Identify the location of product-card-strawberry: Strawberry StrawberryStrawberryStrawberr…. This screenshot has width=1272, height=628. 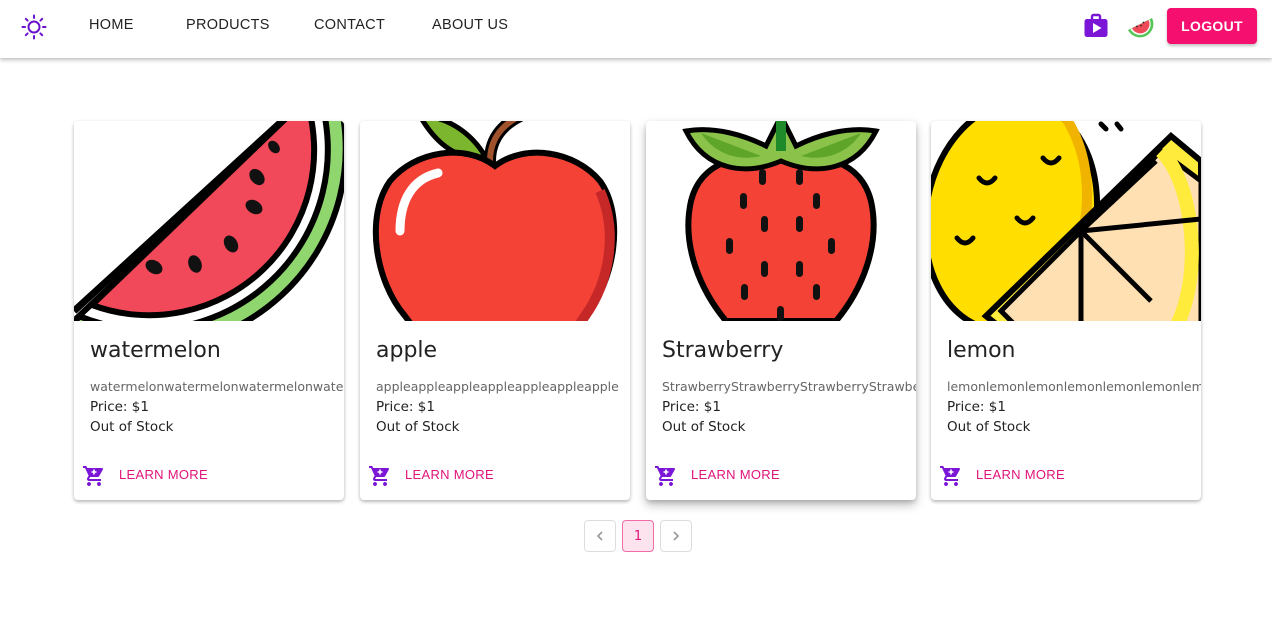
(781, 310).